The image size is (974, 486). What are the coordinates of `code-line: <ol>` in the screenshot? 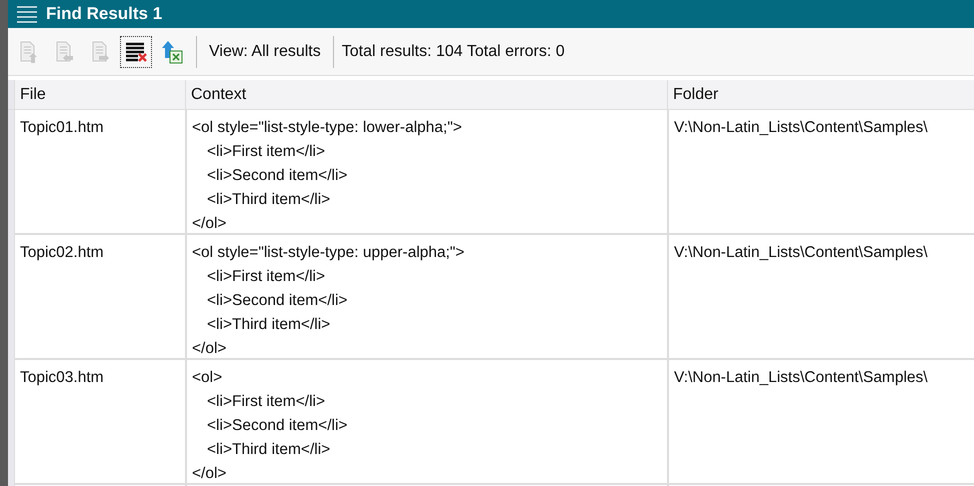 It's located at (207, 378).